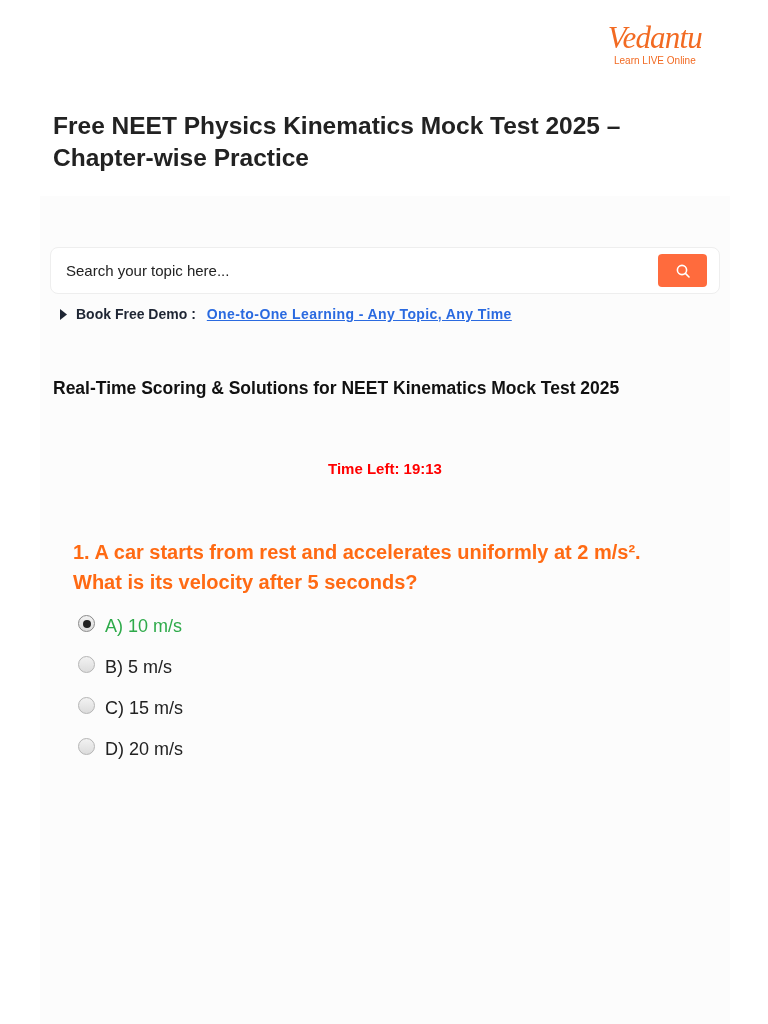 The image size is (768, 1024). Describe the element at coordinates (337, 388) in the screenshot. I see `section-heading: Real-Time Scoring & Solutions for NEET Kinematics Mock Test 2025` at that location.